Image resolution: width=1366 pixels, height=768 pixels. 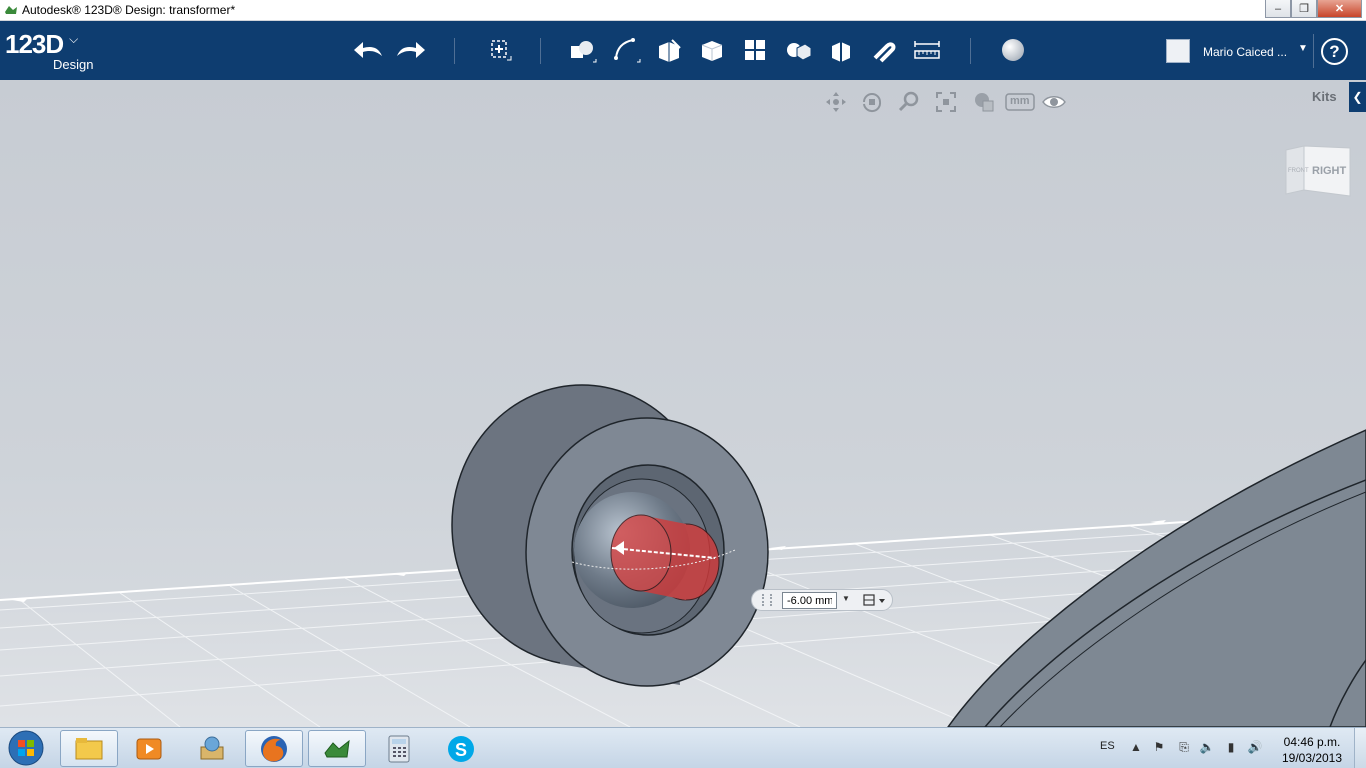 I want to click on 123d-design-icon, so click(x=337, y=748).